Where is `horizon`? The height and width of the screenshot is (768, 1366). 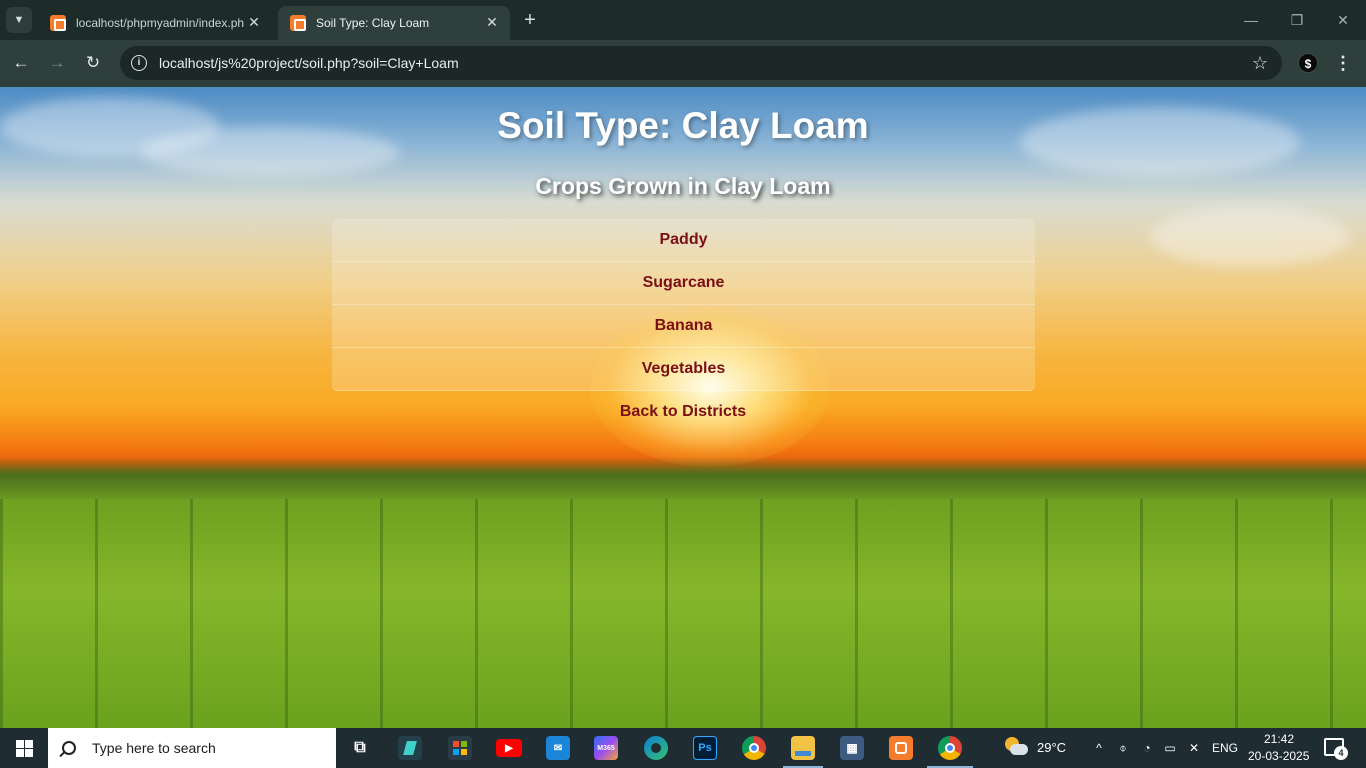 horizon is located at coordinates (683, 479).